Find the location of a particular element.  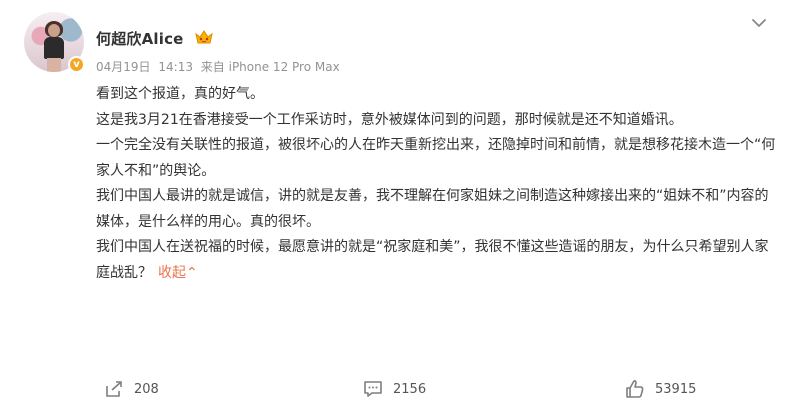

post-source: 来自 iPhone 12 Pro Max is located at coordinates (270, 67).